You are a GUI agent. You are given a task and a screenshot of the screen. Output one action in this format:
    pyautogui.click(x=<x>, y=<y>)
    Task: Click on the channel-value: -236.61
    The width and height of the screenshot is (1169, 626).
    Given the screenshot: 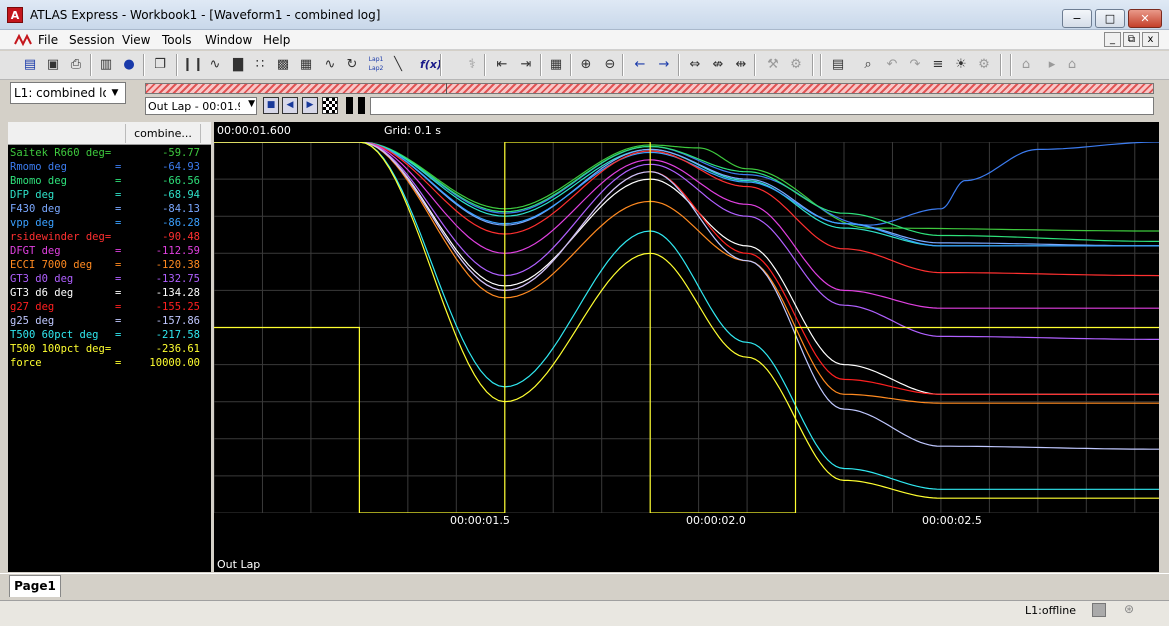 What is the action you would take?
    pyautogui.click(x=177, y=349)
    